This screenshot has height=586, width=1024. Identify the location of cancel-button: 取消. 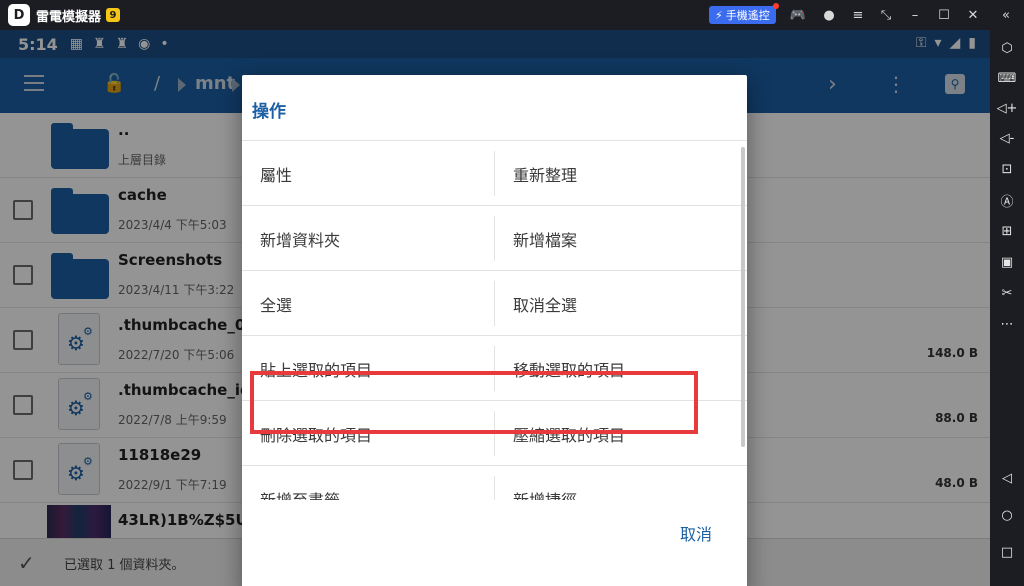
(696, 533).